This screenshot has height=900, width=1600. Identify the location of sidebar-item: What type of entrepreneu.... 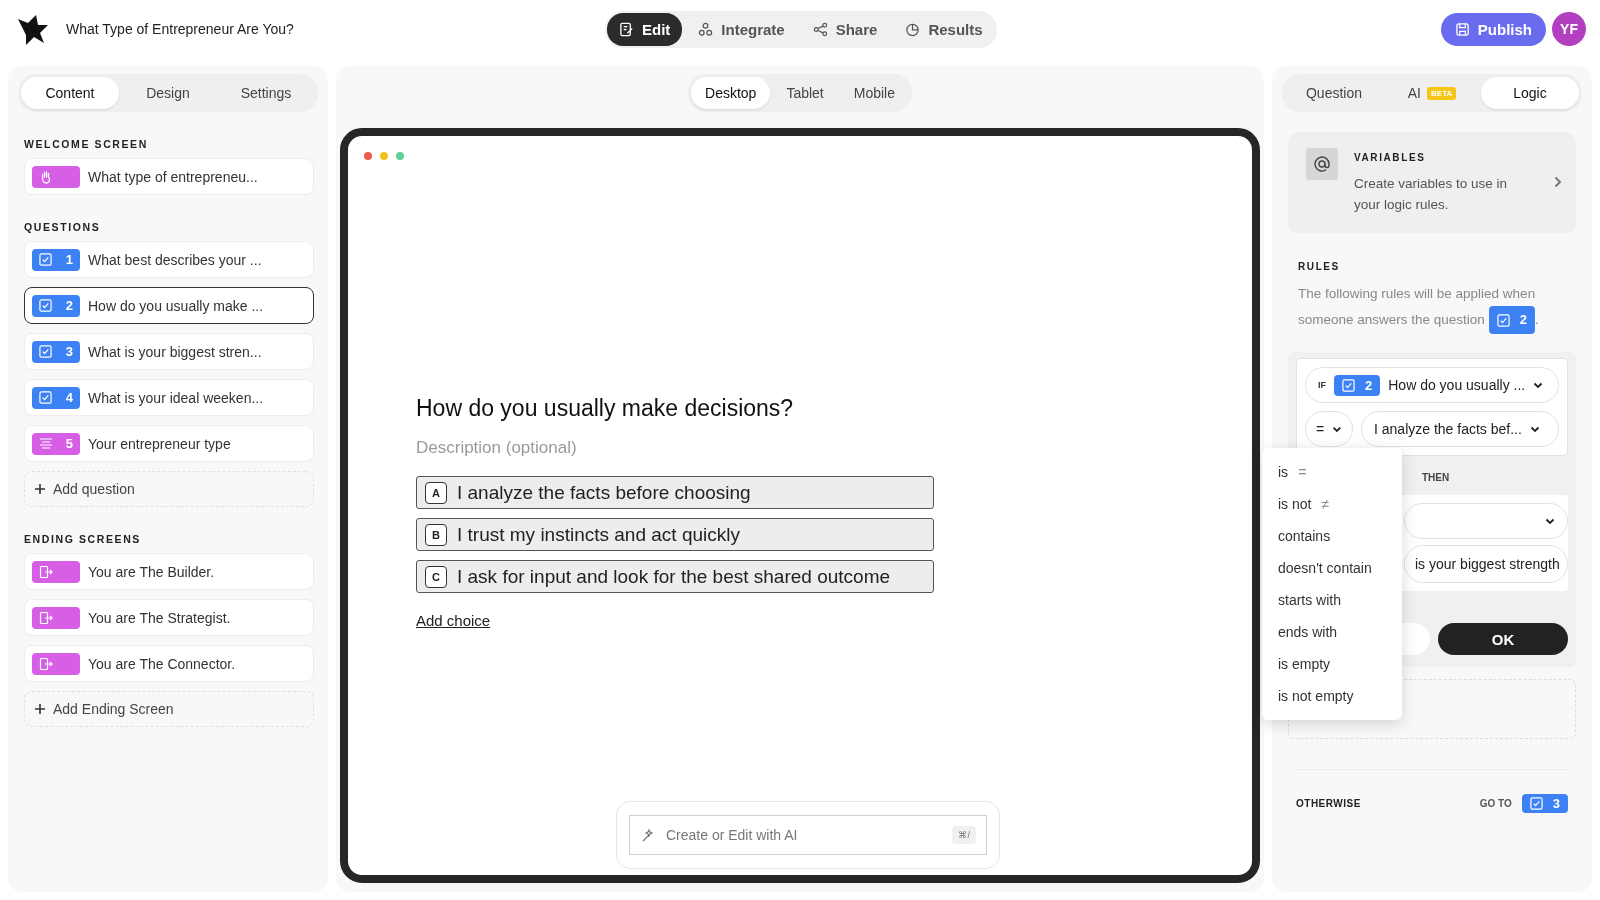
(169, 176).